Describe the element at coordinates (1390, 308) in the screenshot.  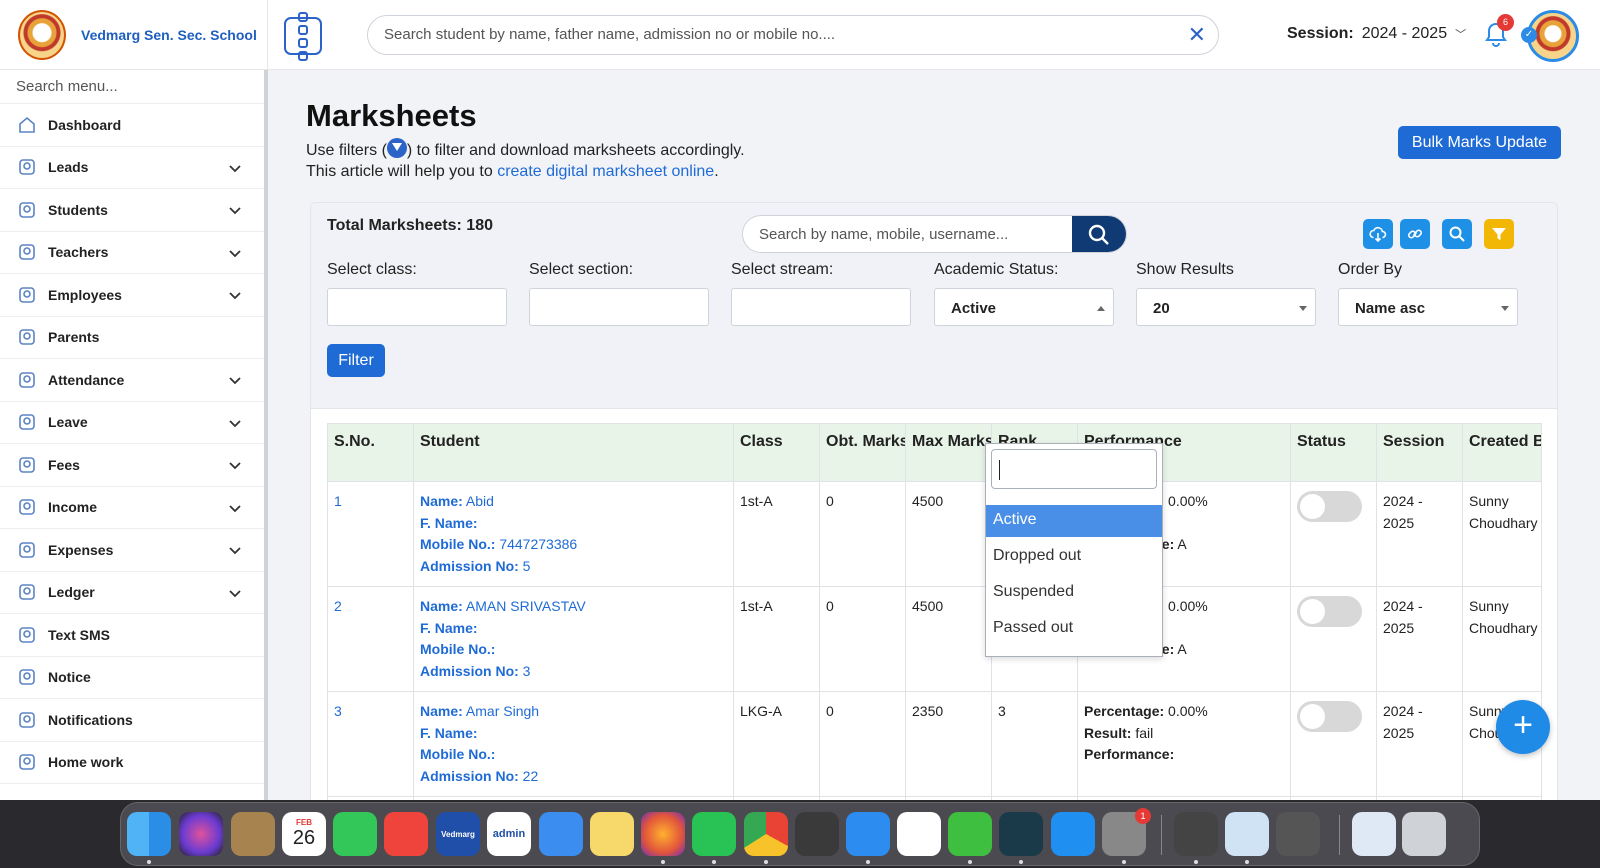
I see `order-by-value: Name asc` at that location.